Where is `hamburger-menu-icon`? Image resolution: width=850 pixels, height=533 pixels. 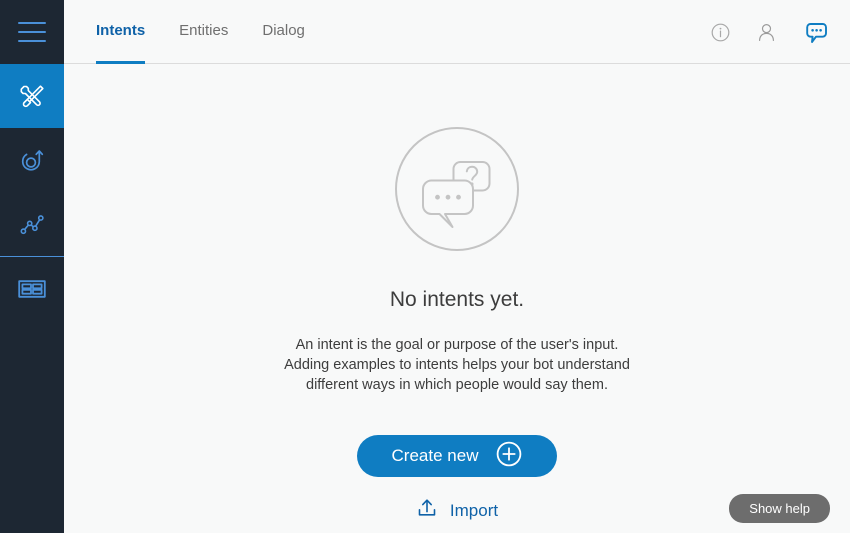
hamburger-menu-icon is located at coordinates (32, 32).